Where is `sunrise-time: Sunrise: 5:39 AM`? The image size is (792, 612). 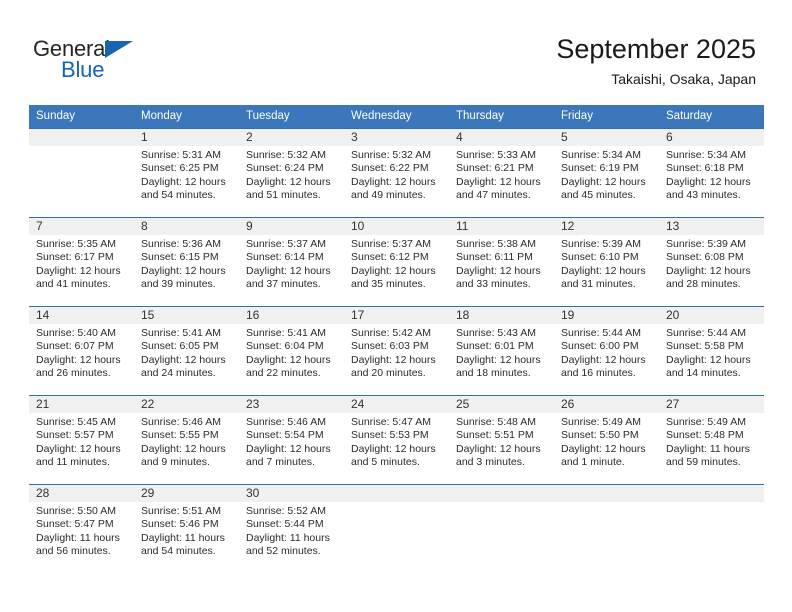
sunrise-time: Sunrise: 5:39 AM is located at coordinates (601, 244).